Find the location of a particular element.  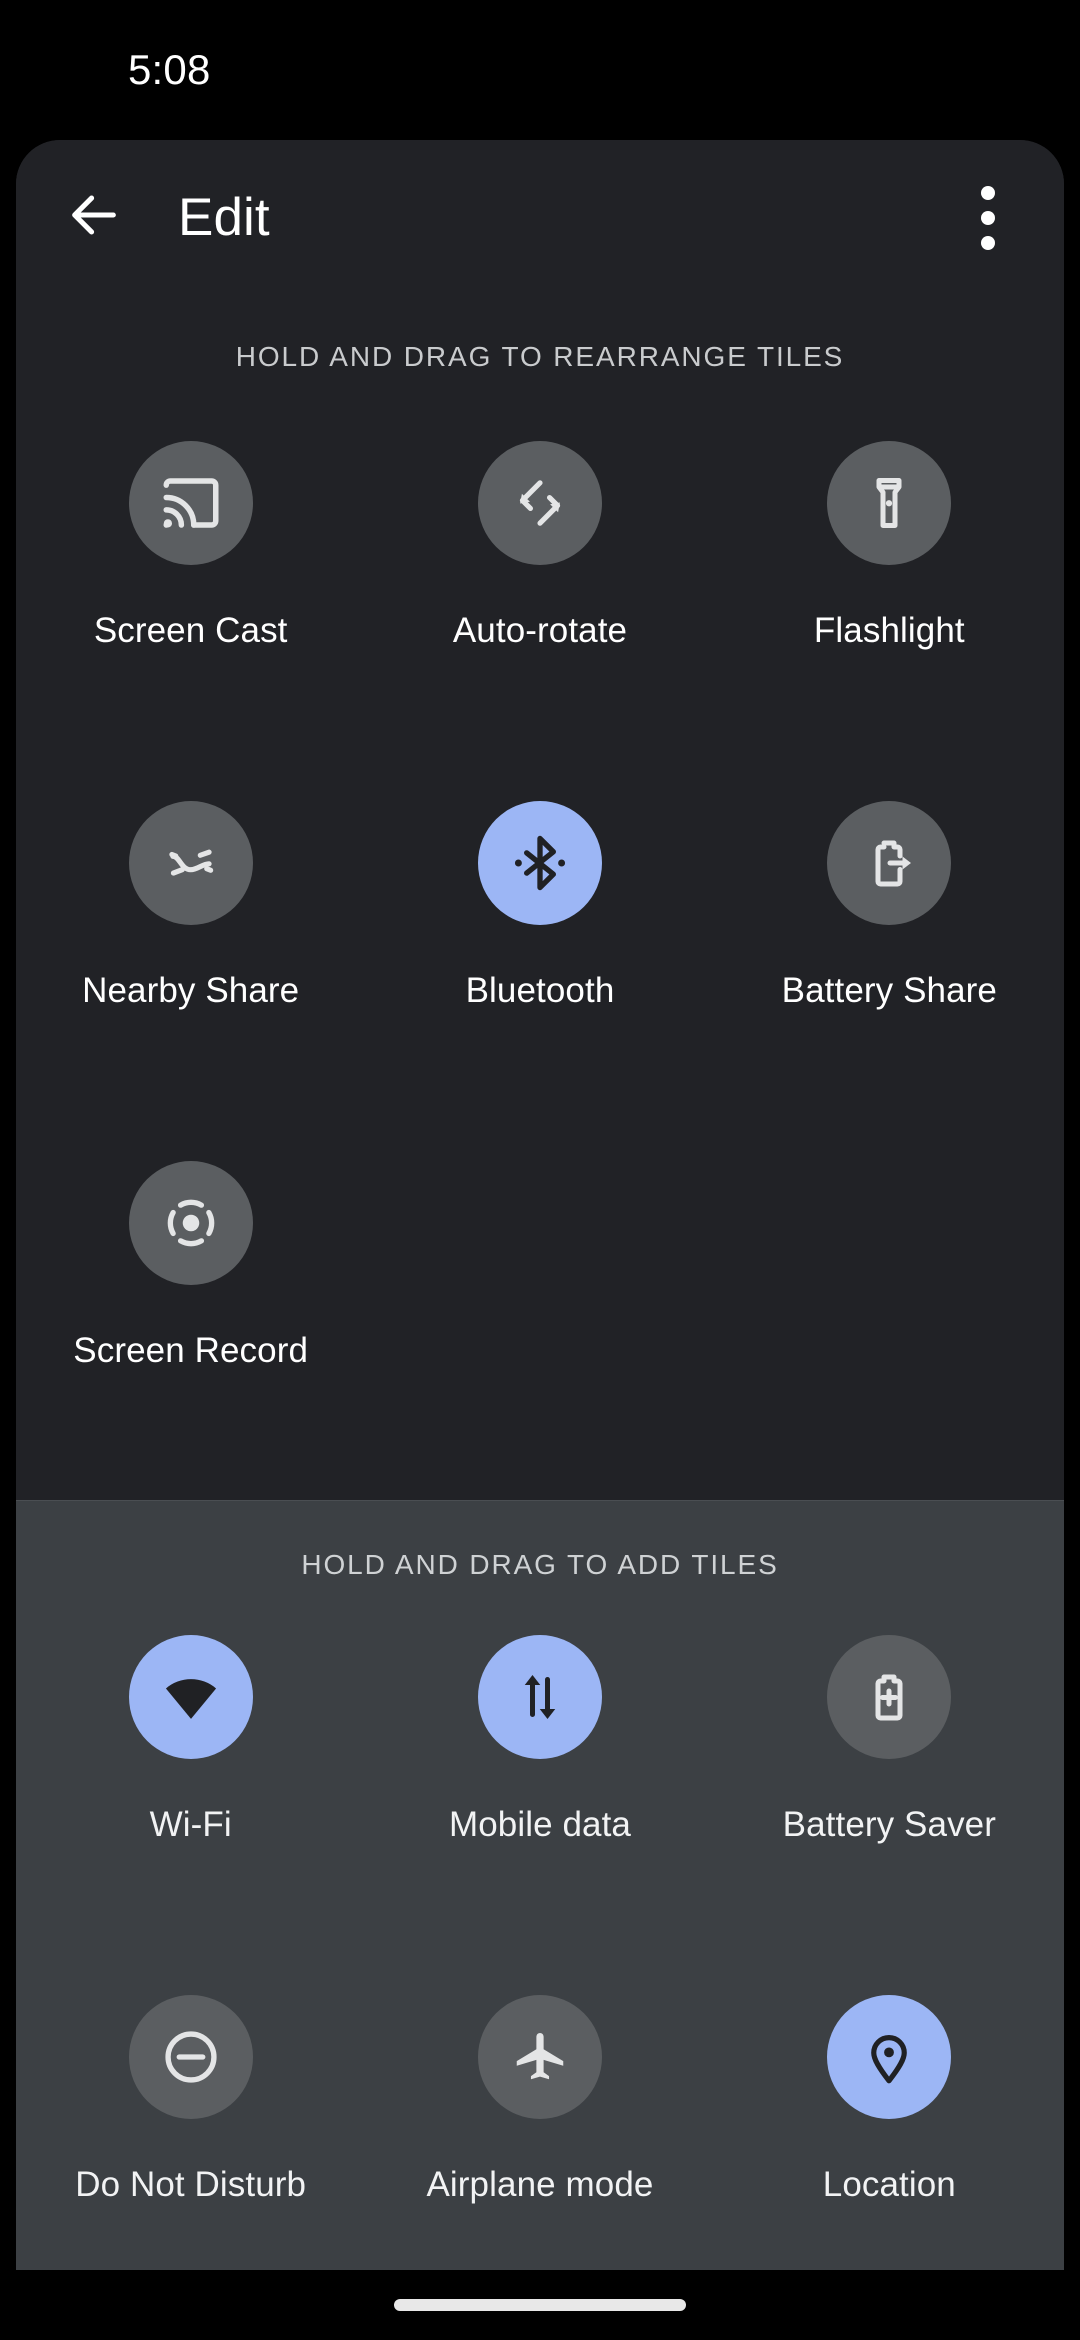

screen-record-icon is located at coordinates (191, 1223).